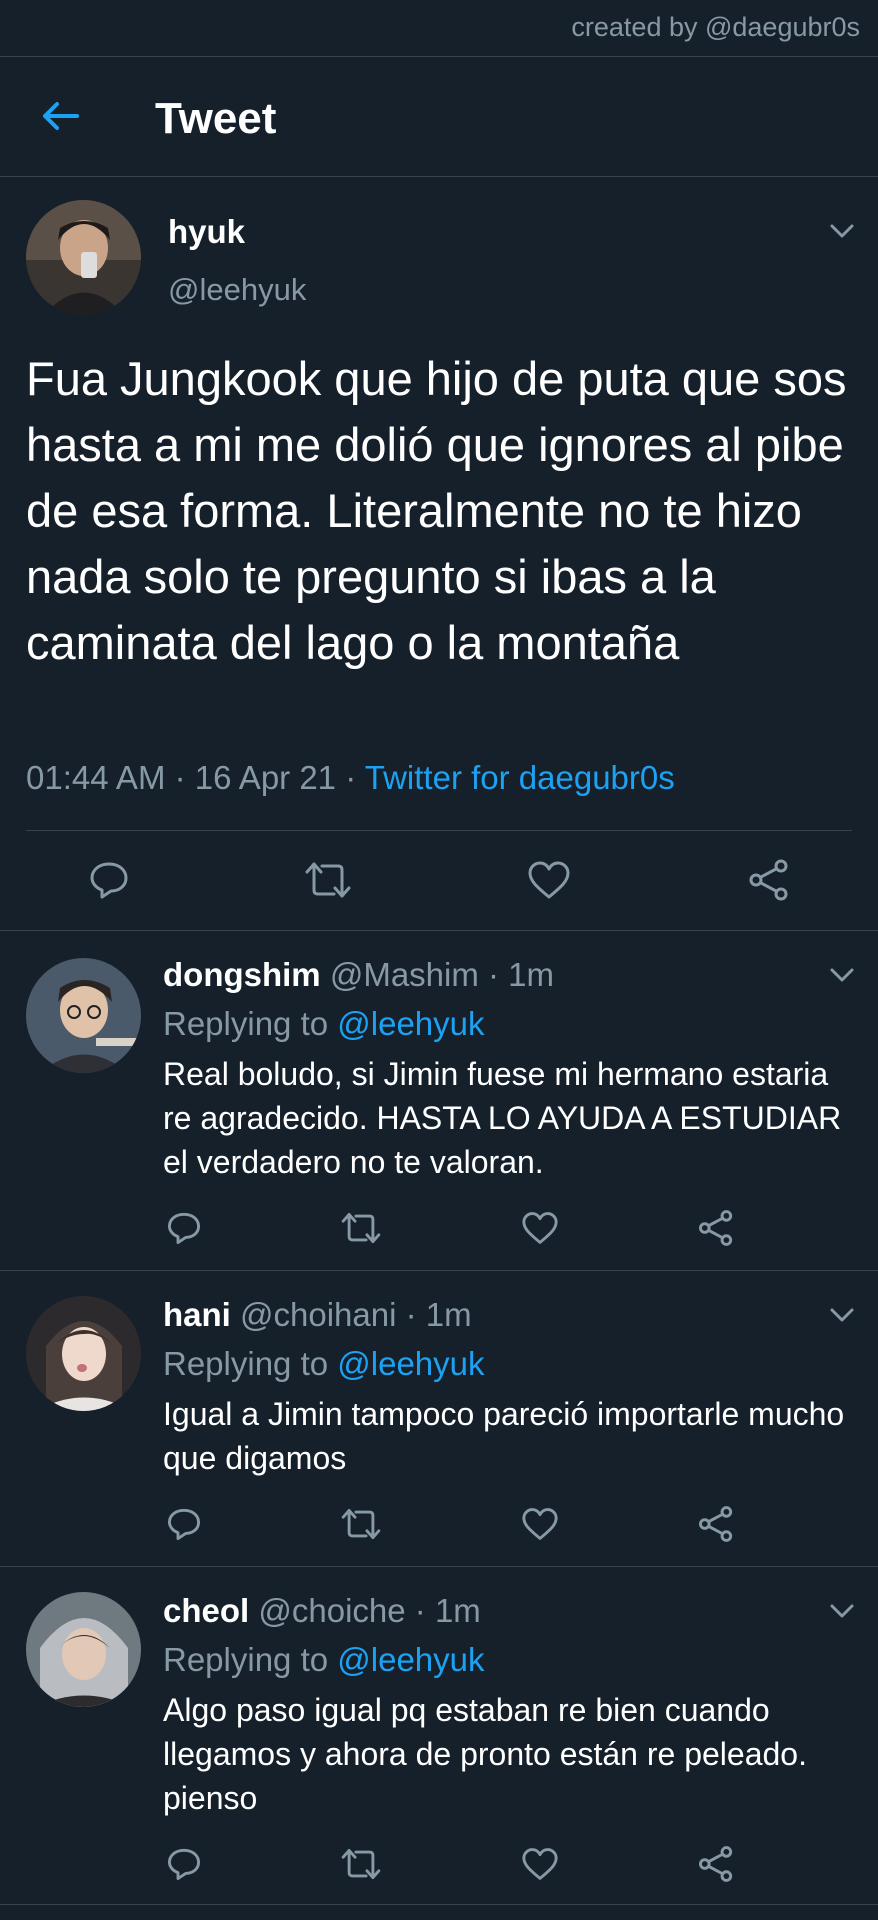 The width and height of the screenshot is (878, 1920). What do you see at coordinates (442, 974) in the screenshot?
I see `reply-author-handle: @Mashim · 1m` at bounding box center [442, 974].